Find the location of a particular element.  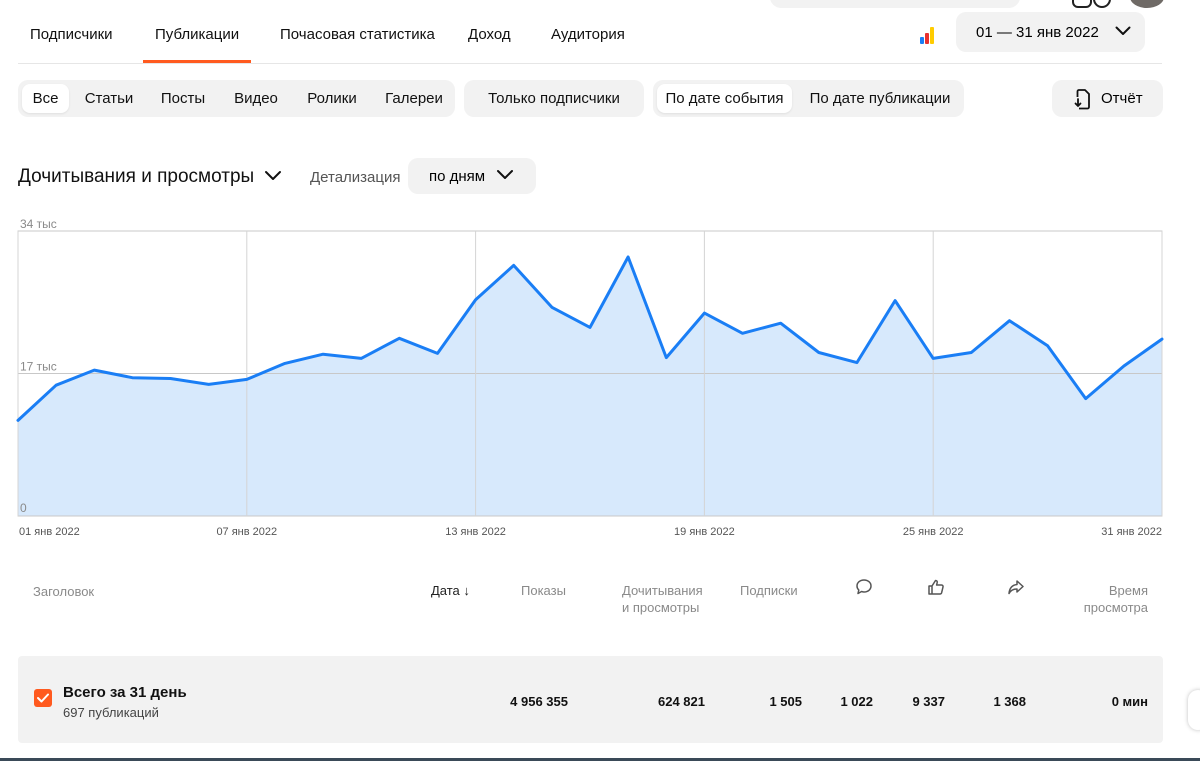

tab-publications: Публикации is located at coordinates (197, 44).